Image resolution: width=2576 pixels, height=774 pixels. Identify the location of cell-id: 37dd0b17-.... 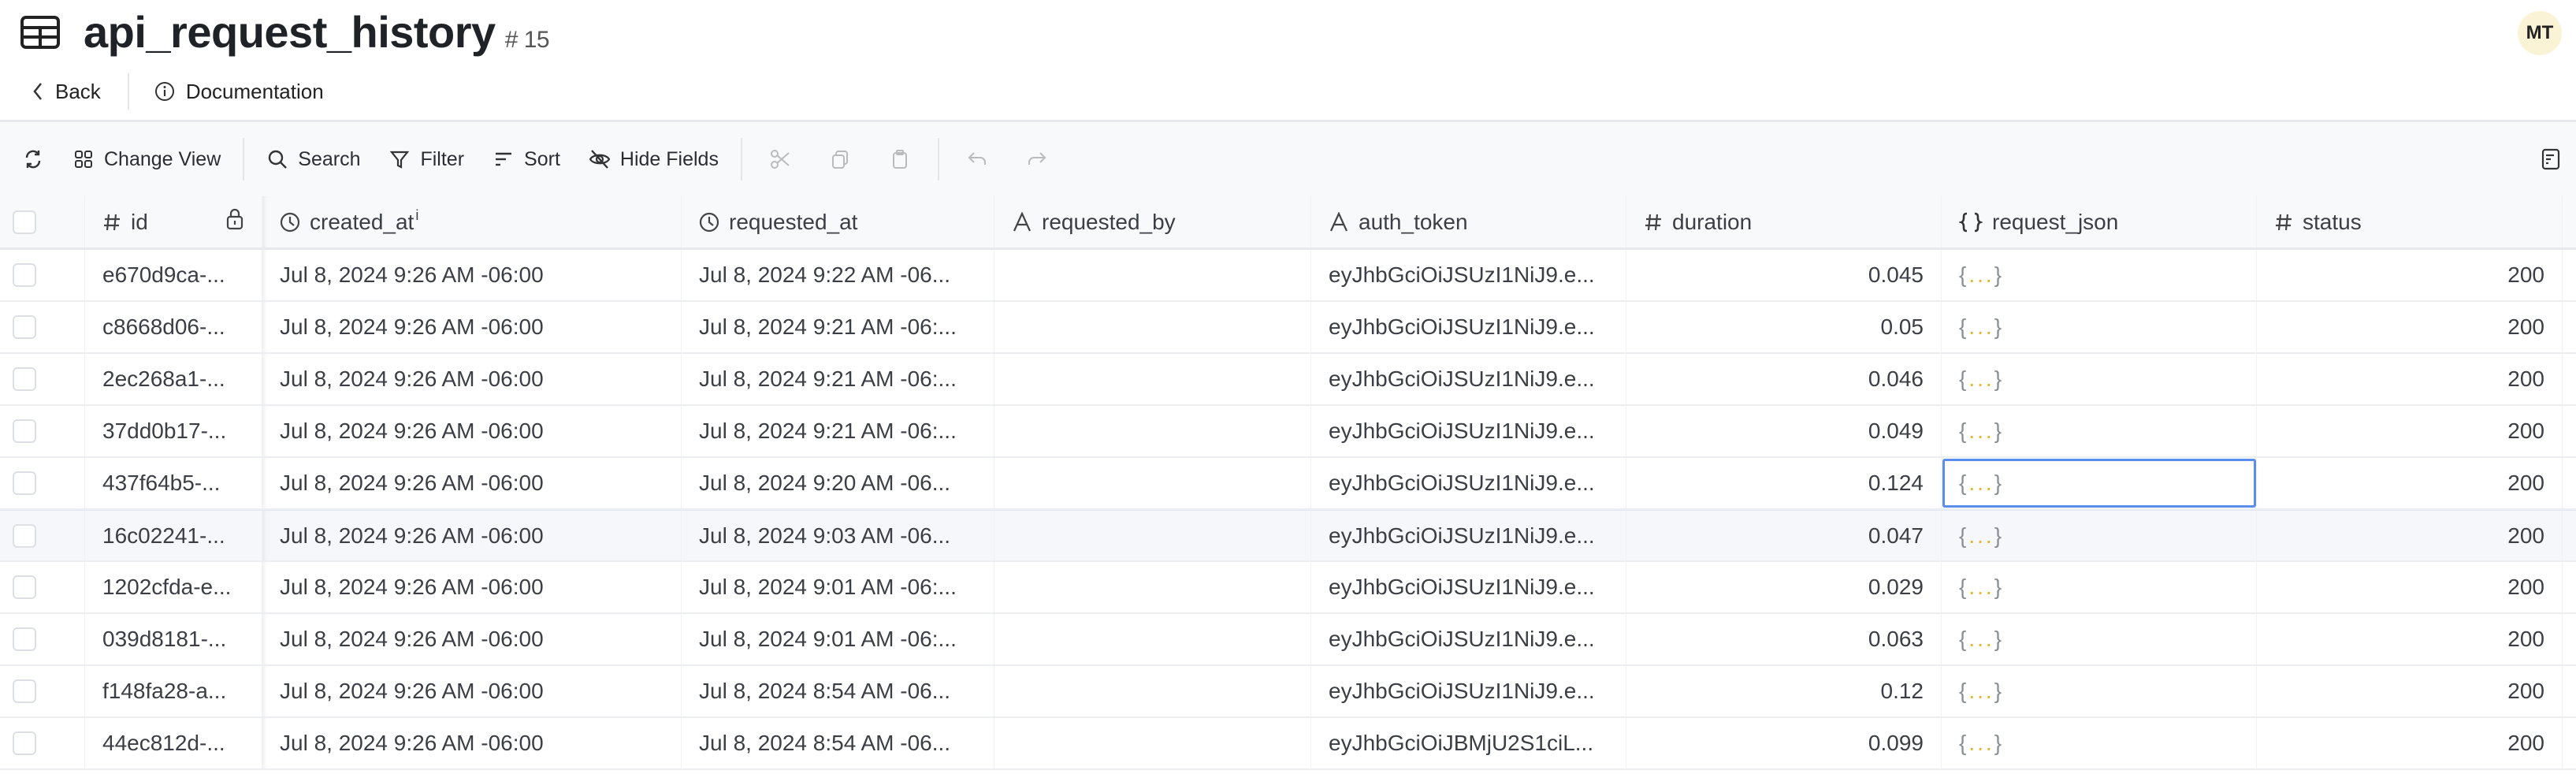
(173, 431).